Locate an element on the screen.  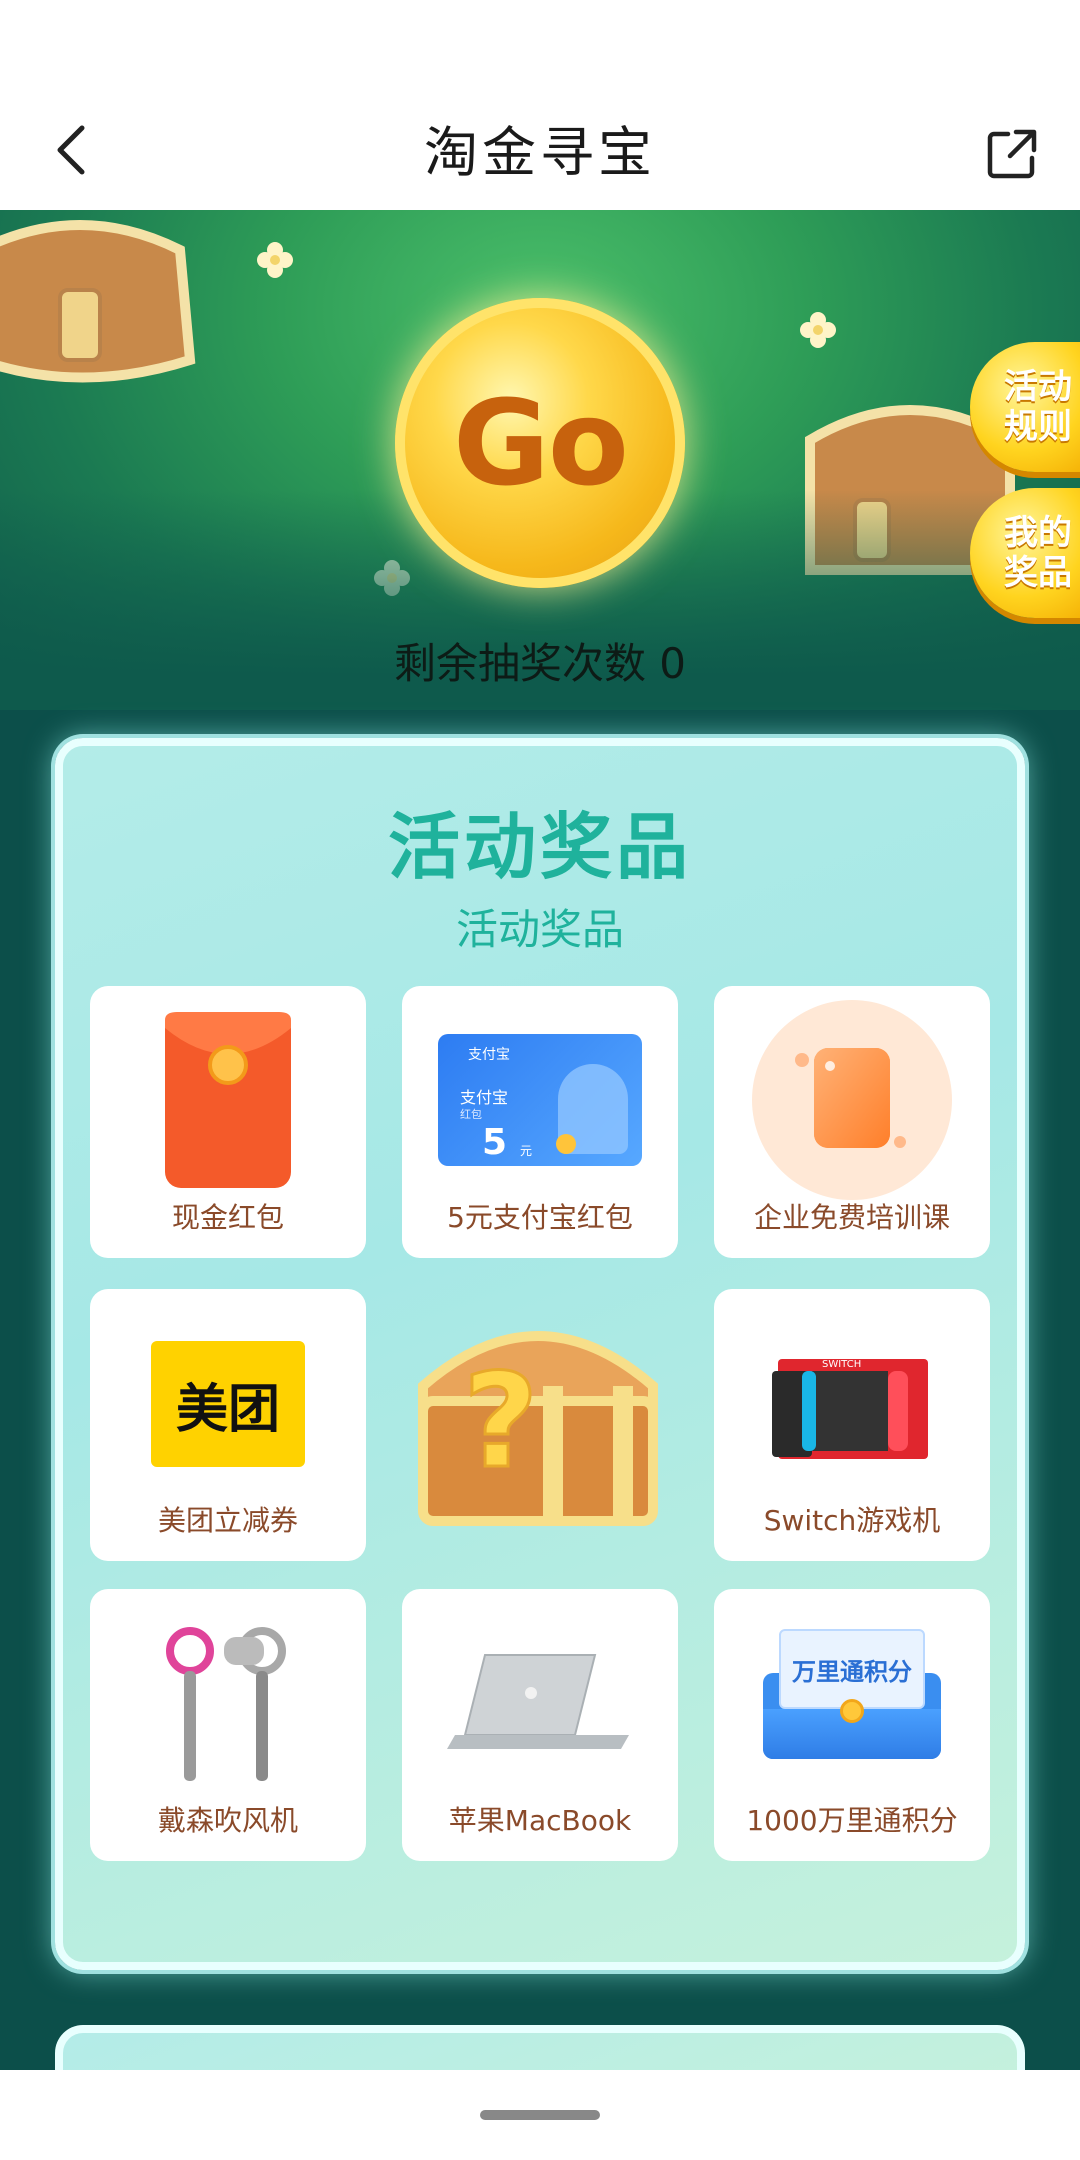
prize-card-dyson-dryer: 戴森吹风机 is located at coordinates (228, 1725).